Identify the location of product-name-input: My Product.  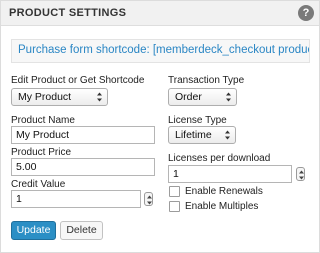
(83, 135).